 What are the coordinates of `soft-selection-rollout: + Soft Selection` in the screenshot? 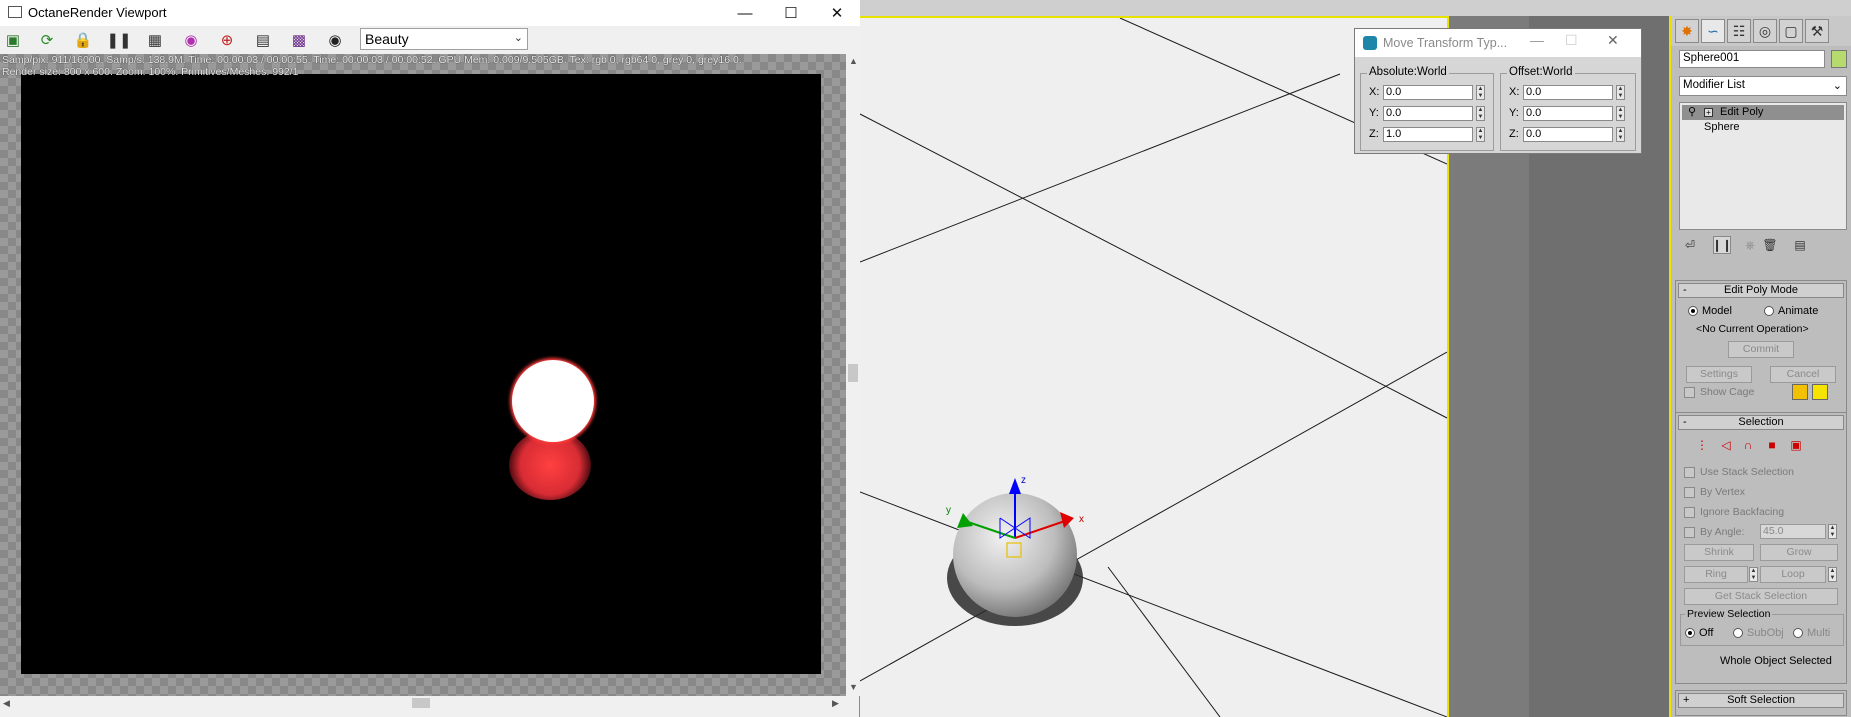 It's located at (1761, 703).